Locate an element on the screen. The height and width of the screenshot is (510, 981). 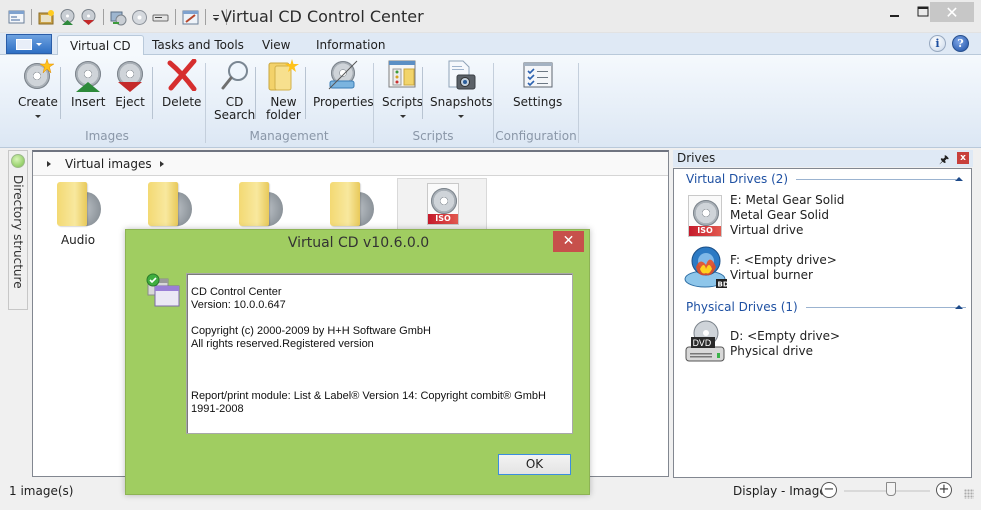
zoom-out-button: − is located at coordinates (829, 490).